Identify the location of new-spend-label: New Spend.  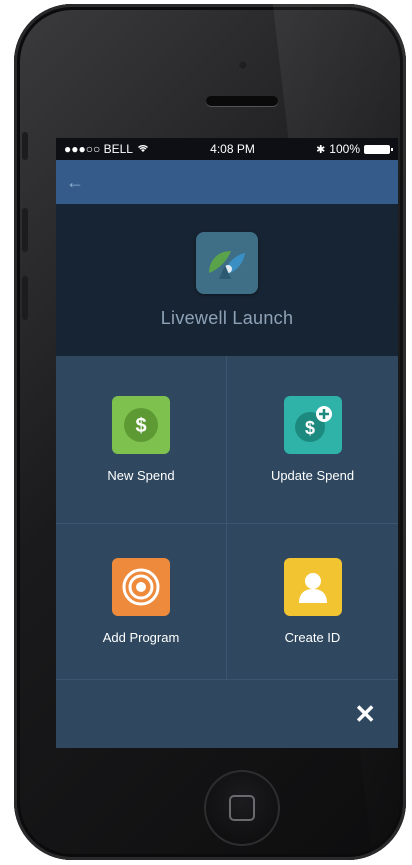
(141, 475).